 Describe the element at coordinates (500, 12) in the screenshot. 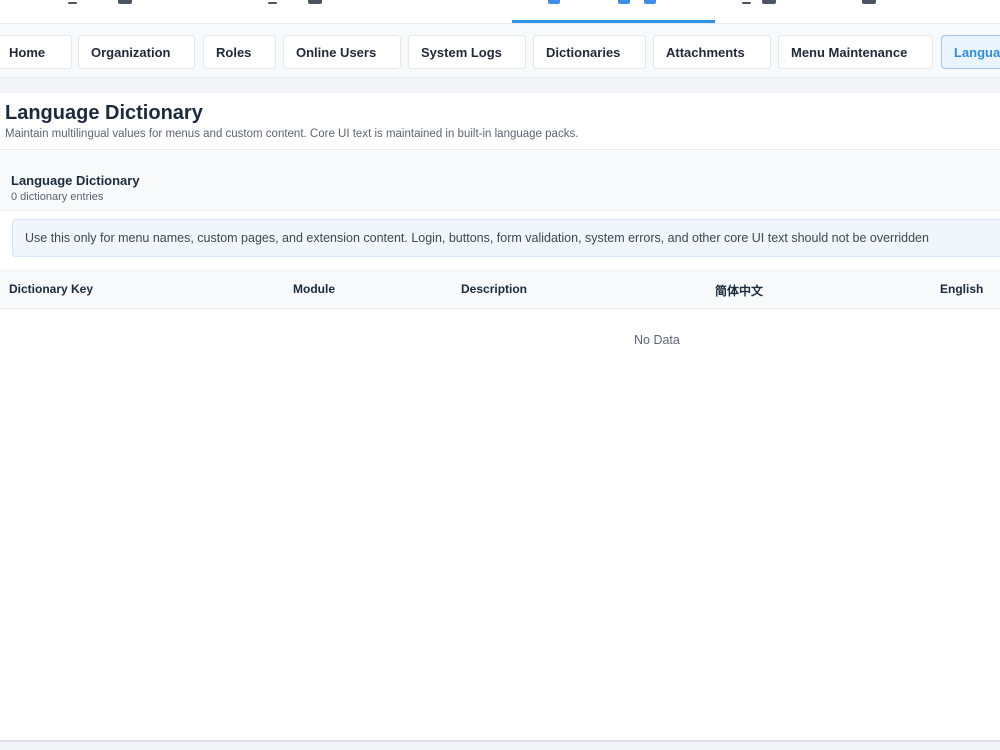

I see `top-nav-strip` at that location.